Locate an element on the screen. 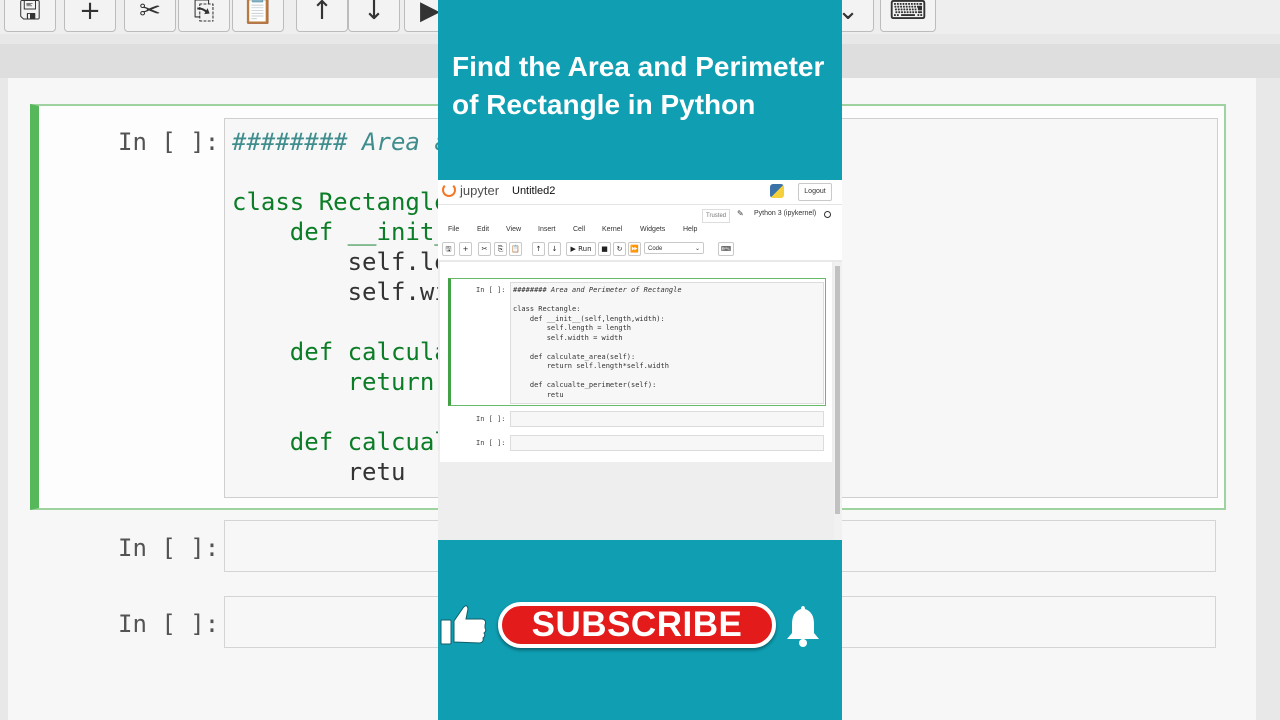 The image size is (1280, 720). menu-insert: Insert is located at coordinates (547, 229).